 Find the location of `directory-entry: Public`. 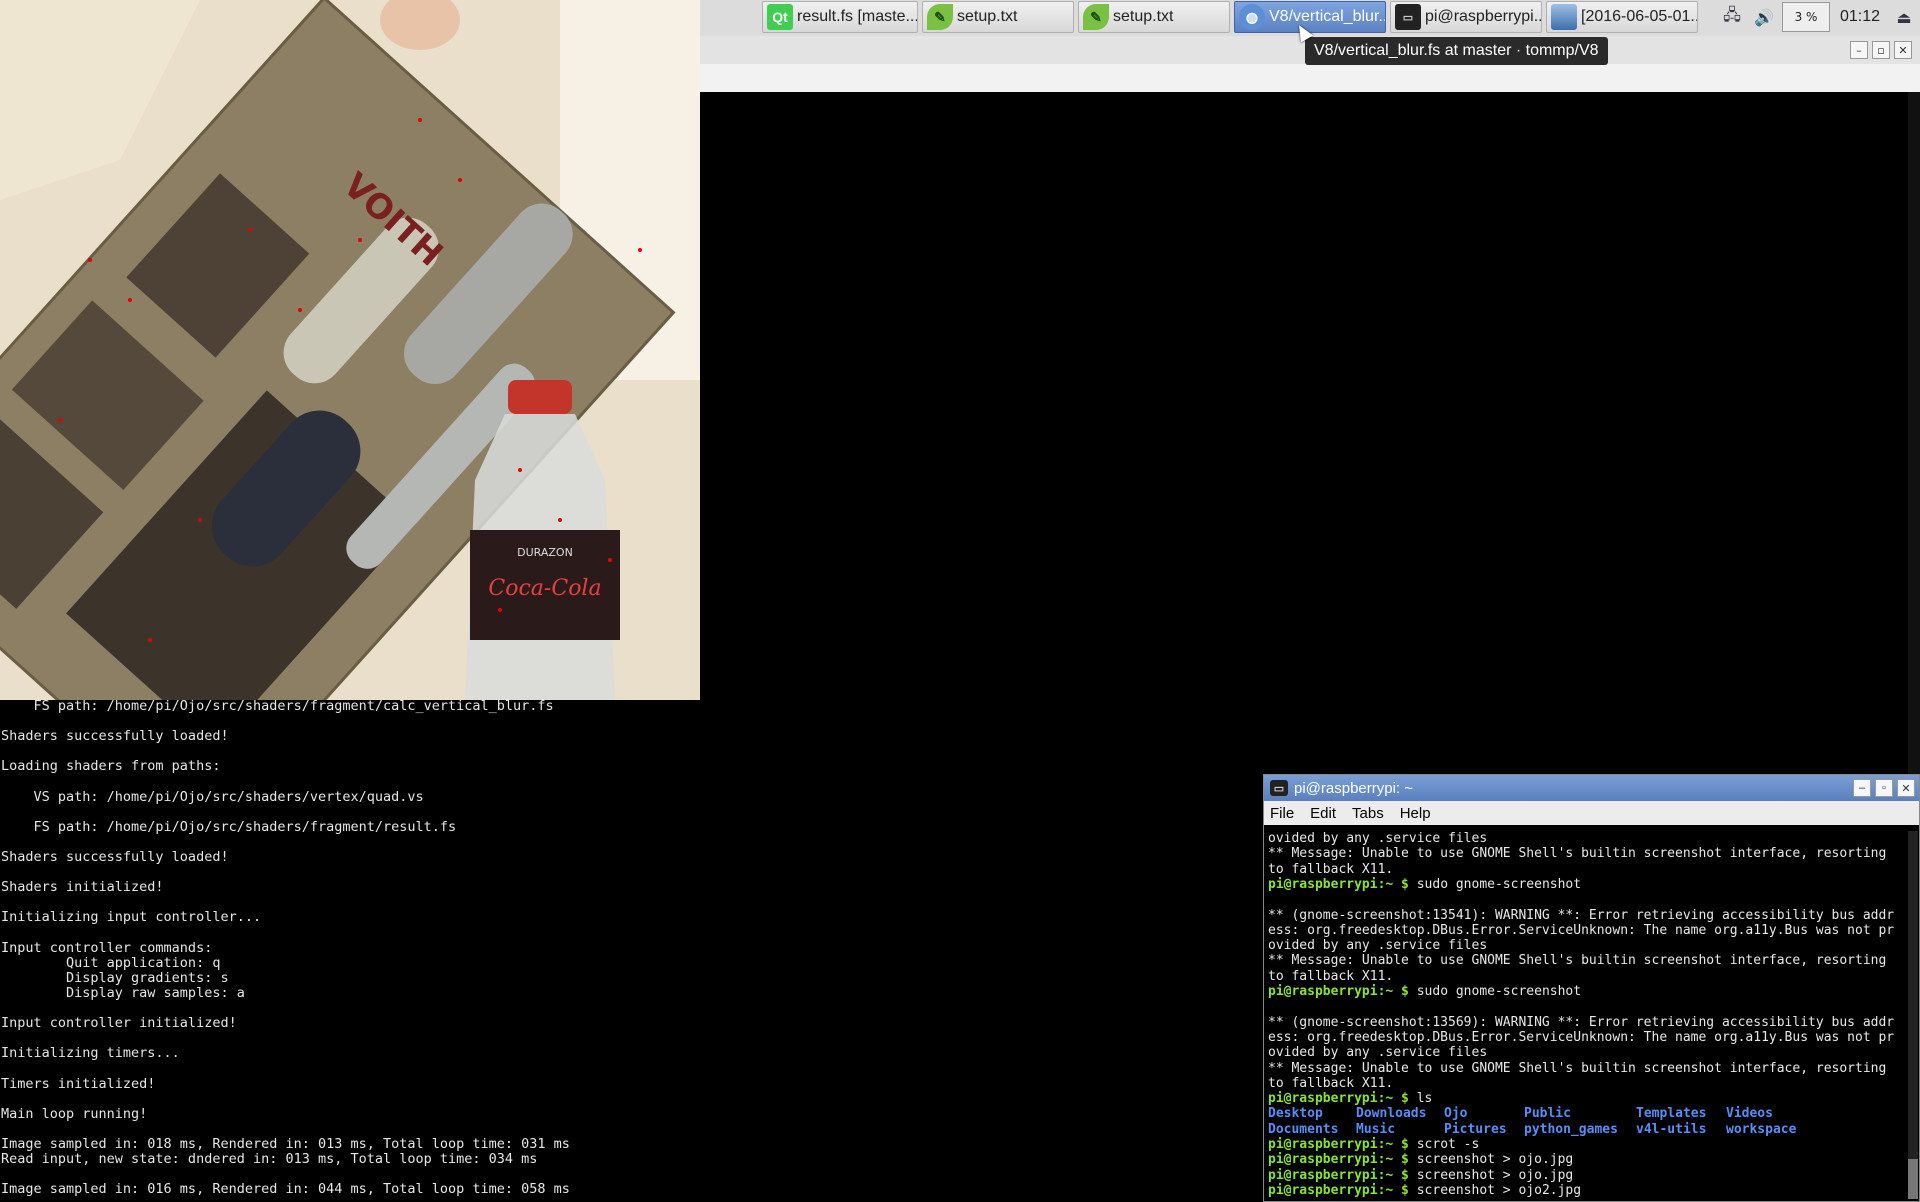

directory-entry: Public is located at coordinates (1547, 1114).